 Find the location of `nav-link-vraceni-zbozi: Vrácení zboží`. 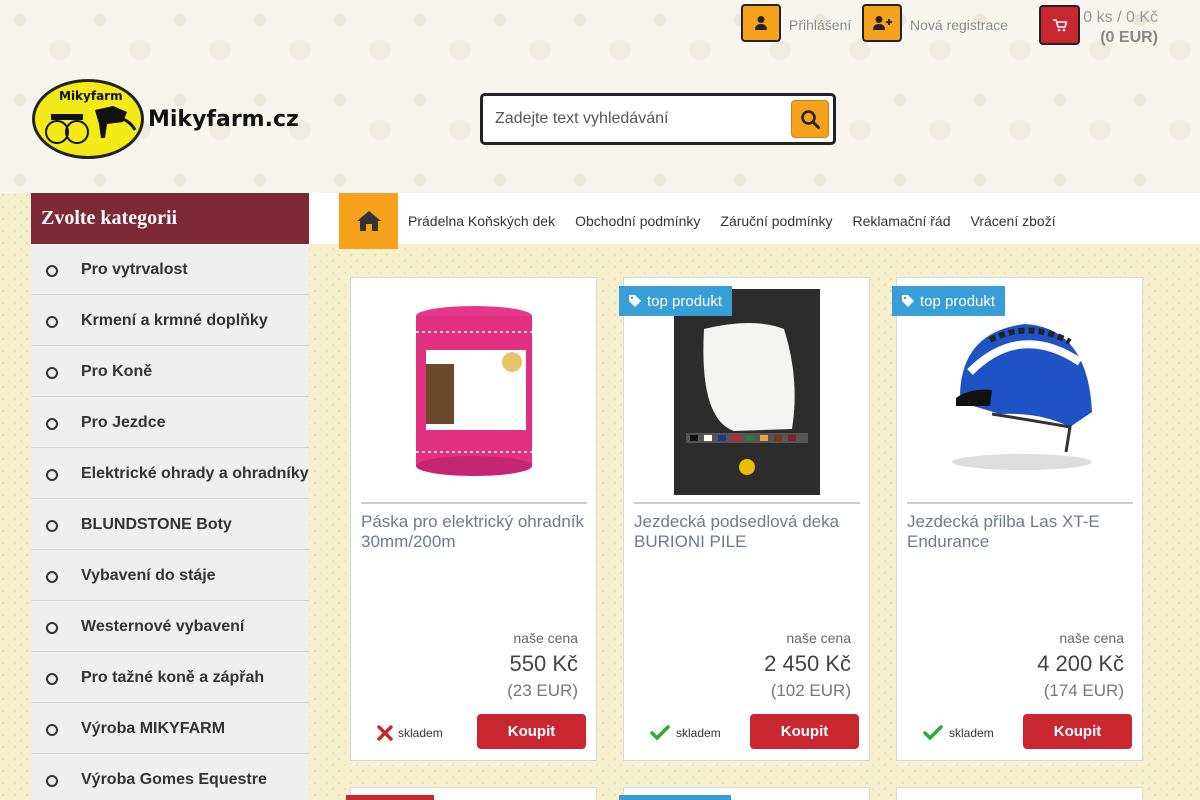

nav-link-vraceni-zbozi: Vrácení zboží is located at coordinates (1013, 221).